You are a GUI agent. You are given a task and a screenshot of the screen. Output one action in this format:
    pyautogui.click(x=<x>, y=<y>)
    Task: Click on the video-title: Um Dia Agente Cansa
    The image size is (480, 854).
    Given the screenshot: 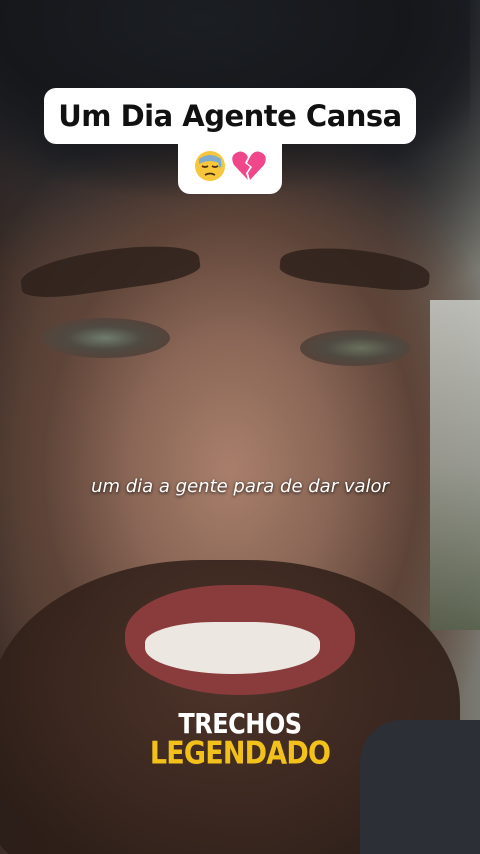 What is the action you would take?
    pyautogui.click(x=230, y=116)
    